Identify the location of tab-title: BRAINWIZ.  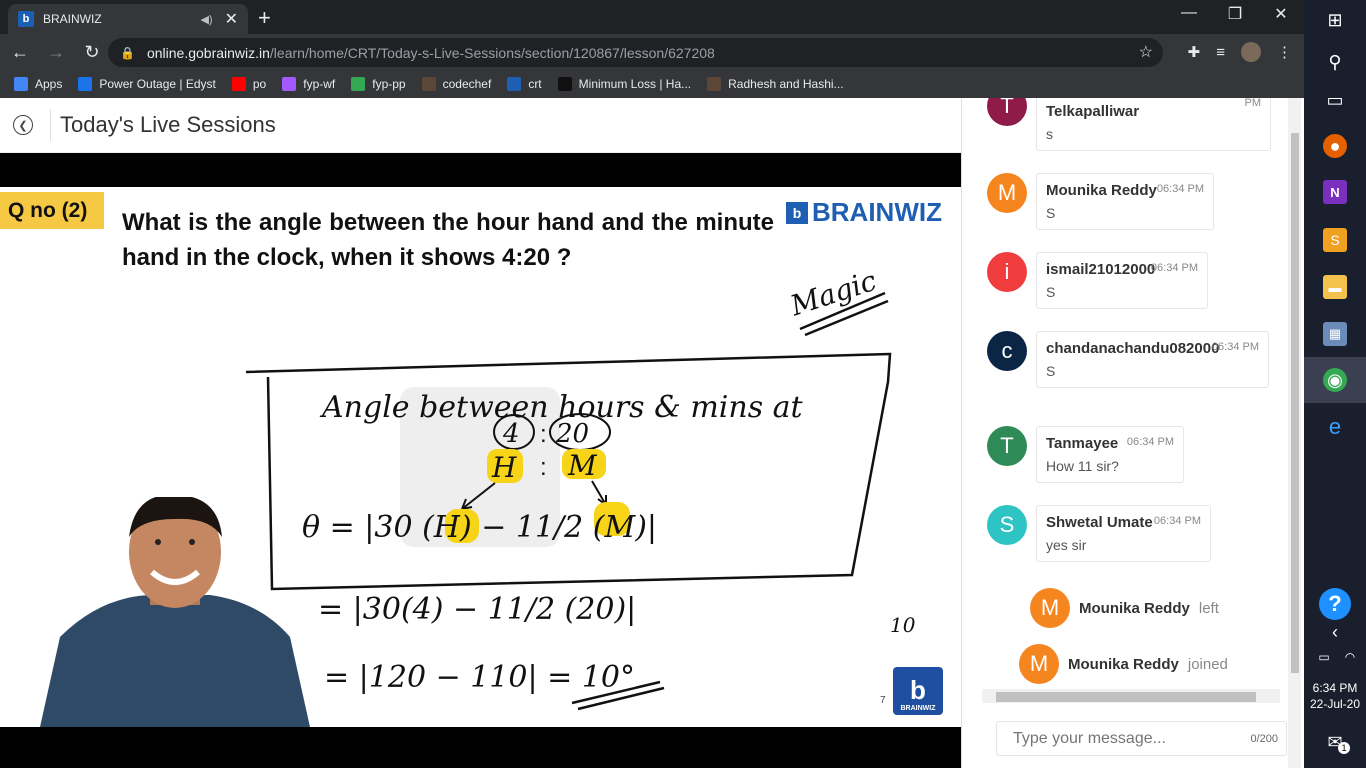
(72, 19).